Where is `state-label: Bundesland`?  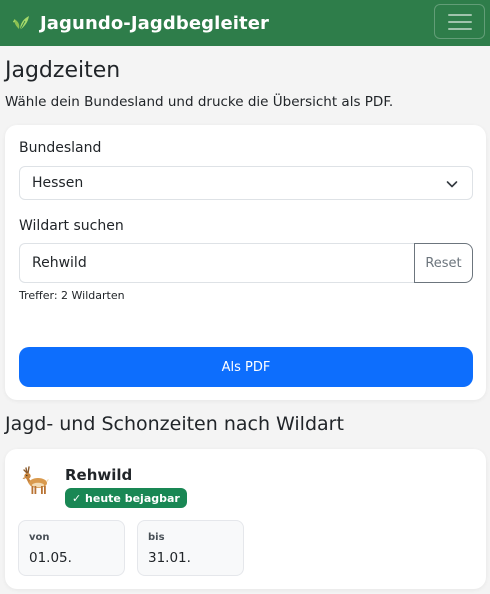
state-label: Bundesland is located at coordinates (60, 148).